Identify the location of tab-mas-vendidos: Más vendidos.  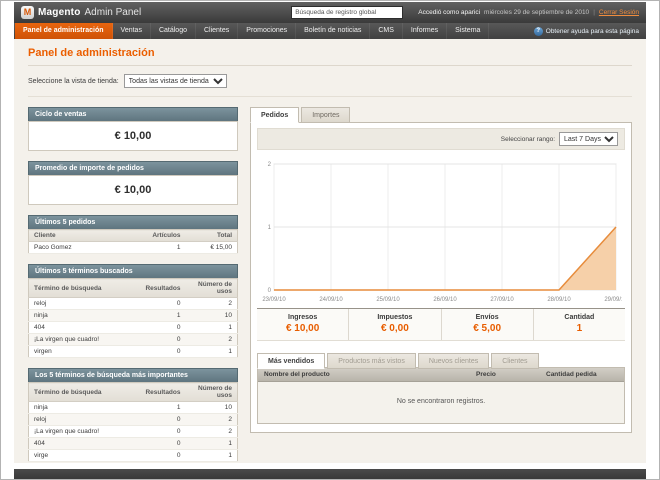
(291, 361).